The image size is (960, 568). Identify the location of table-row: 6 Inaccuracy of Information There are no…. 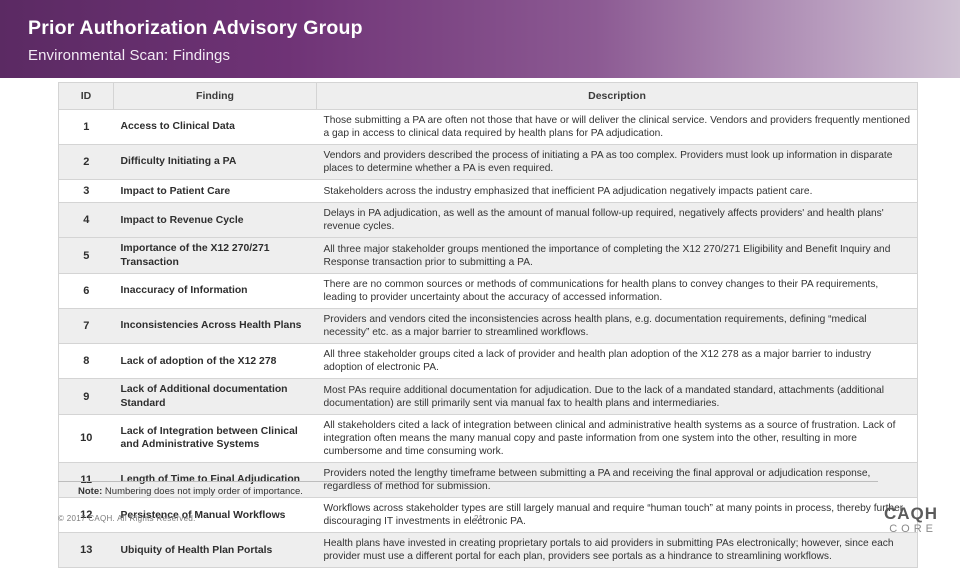
(488, 291).